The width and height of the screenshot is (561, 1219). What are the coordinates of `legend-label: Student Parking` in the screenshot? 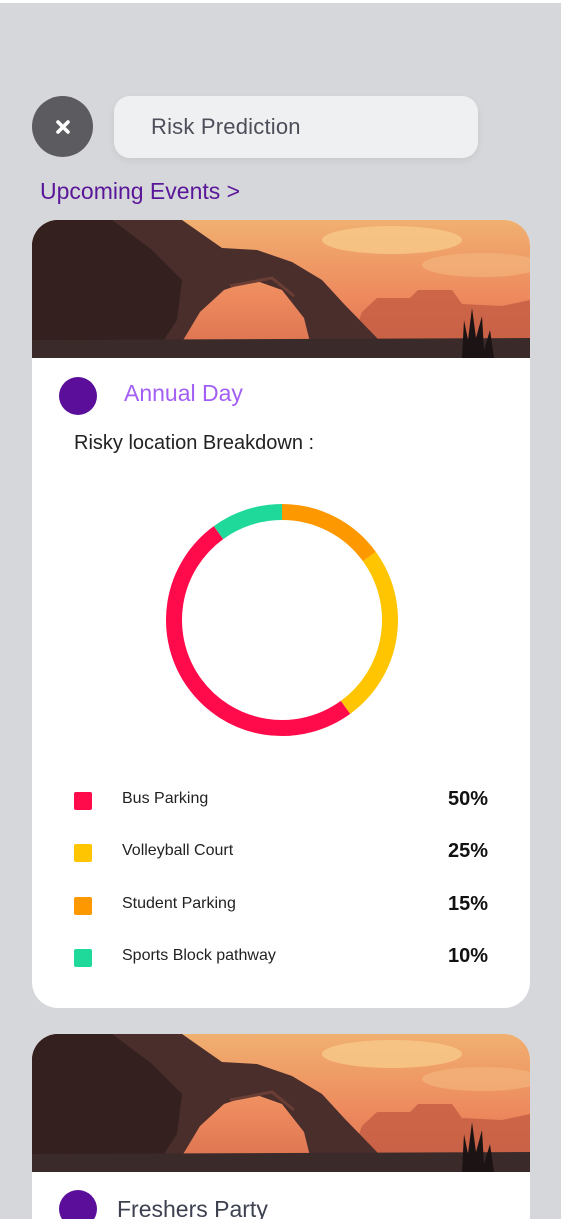 It's located at (179, 903).